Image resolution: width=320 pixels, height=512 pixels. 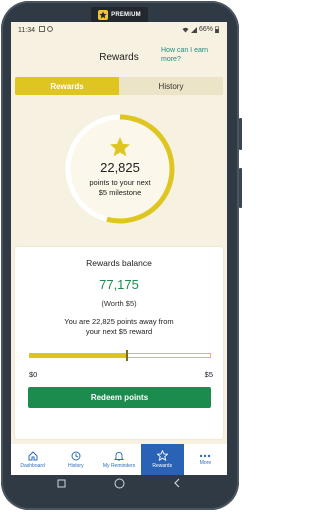 What do you see at coordinates (32, 465) in the screenshot?
I see `nav-label-dashboard: Dashboard` at bounding box center [32, 465].